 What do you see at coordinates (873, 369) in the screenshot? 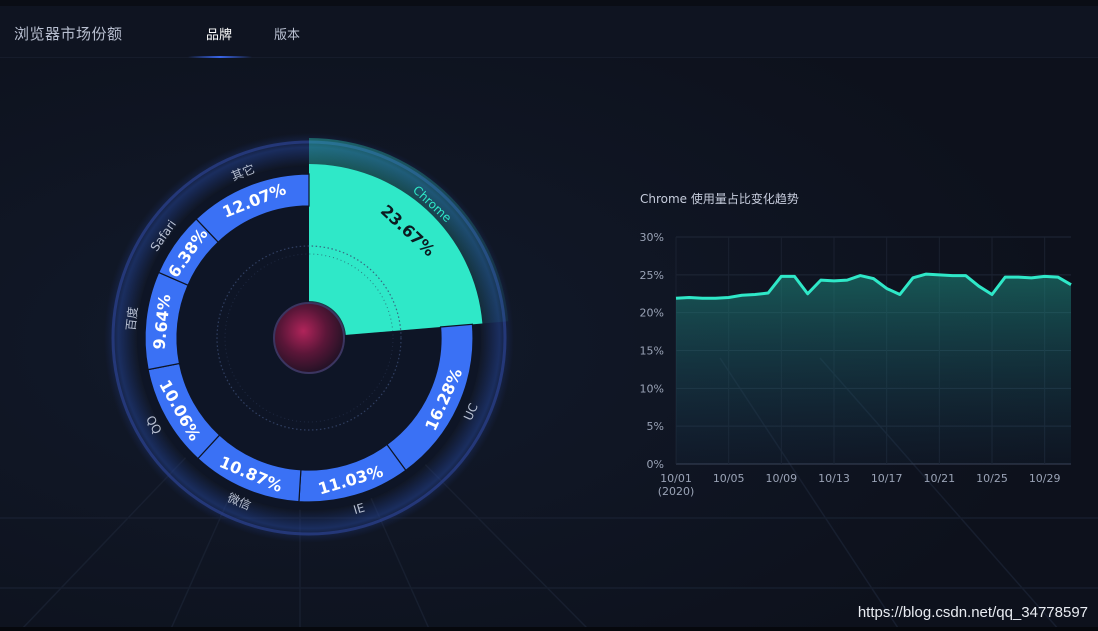
I see `area-fill` at bounding box center [873, 369].